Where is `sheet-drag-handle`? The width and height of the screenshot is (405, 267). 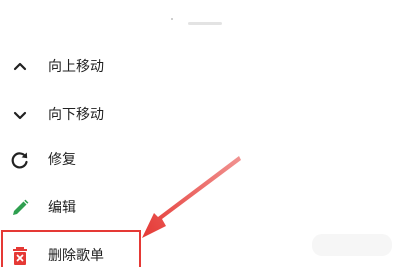
sheet-drag-handle is located at coordinates (205, 23).